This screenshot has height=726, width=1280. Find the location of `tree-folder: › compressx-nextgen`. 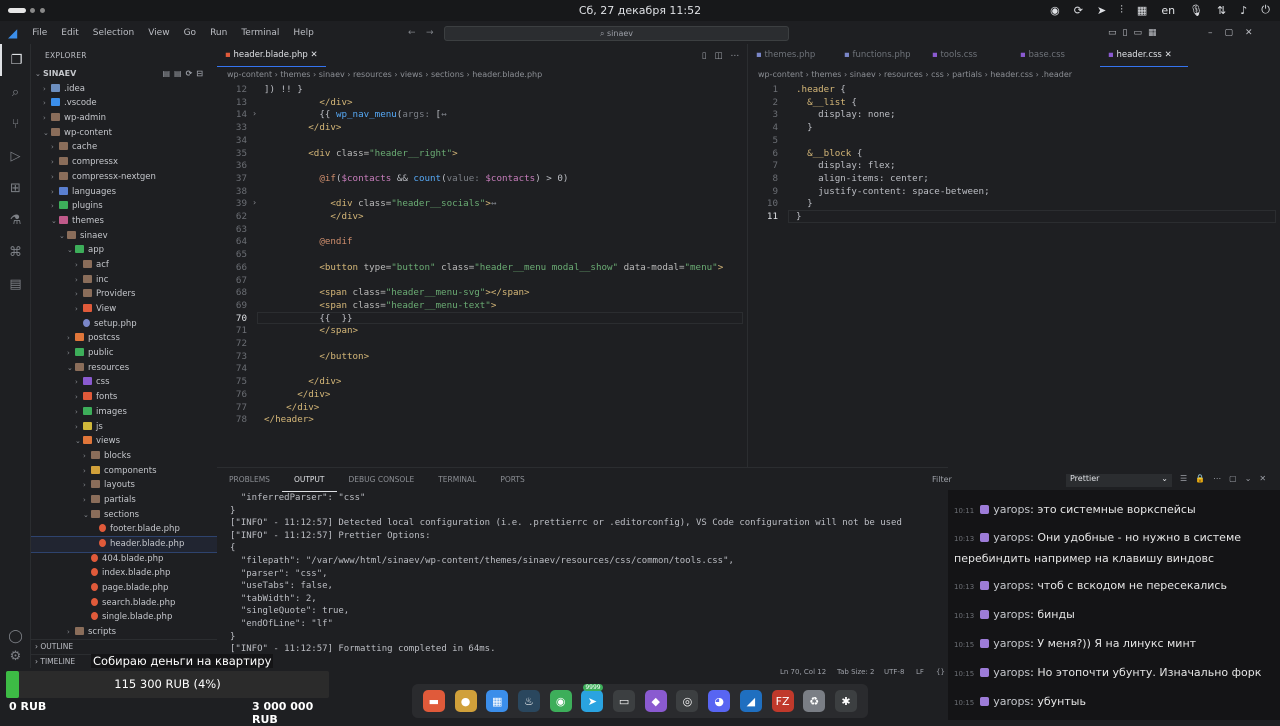

tree-folder: › compressx-nextgen is located at coordinates (124, 177).